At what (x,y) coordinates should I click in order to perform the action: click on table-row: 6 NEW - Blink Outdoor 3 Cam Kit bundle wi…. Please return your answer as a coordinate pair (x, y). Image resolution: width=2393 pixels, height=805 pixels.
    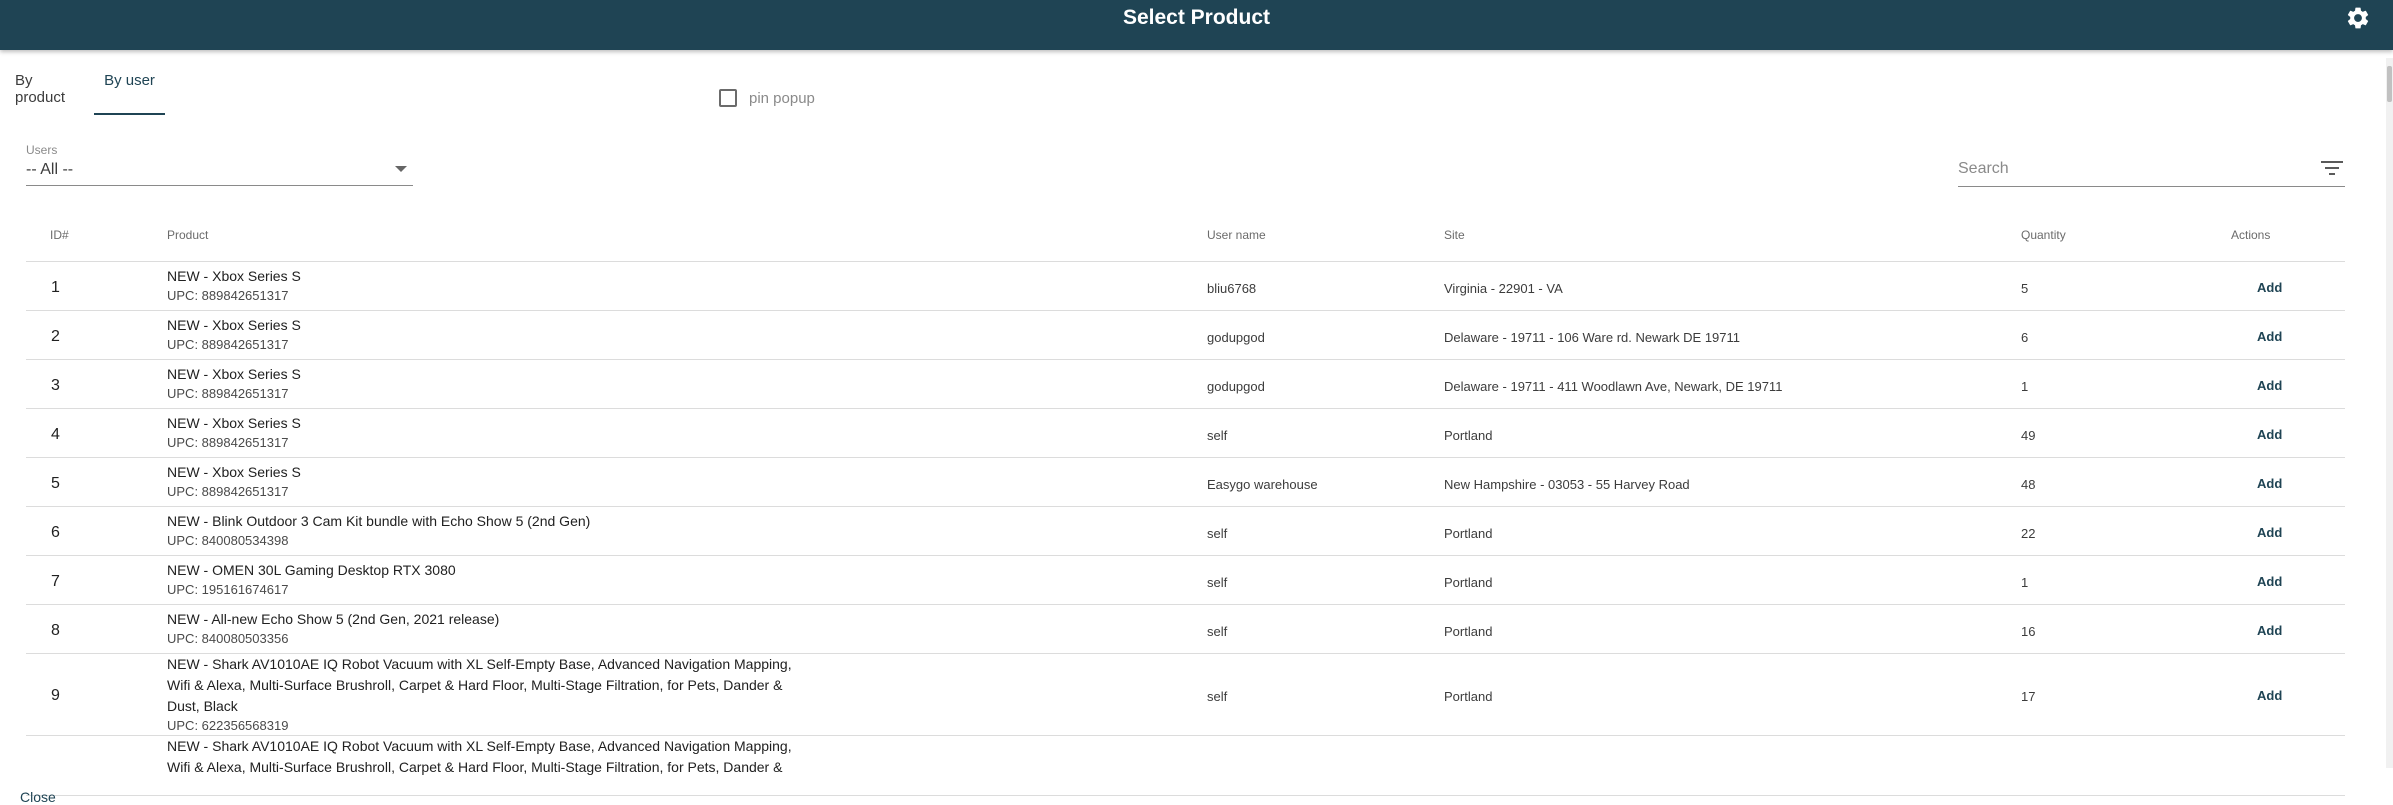
    Looking at the image, I should click on (1185, 531).